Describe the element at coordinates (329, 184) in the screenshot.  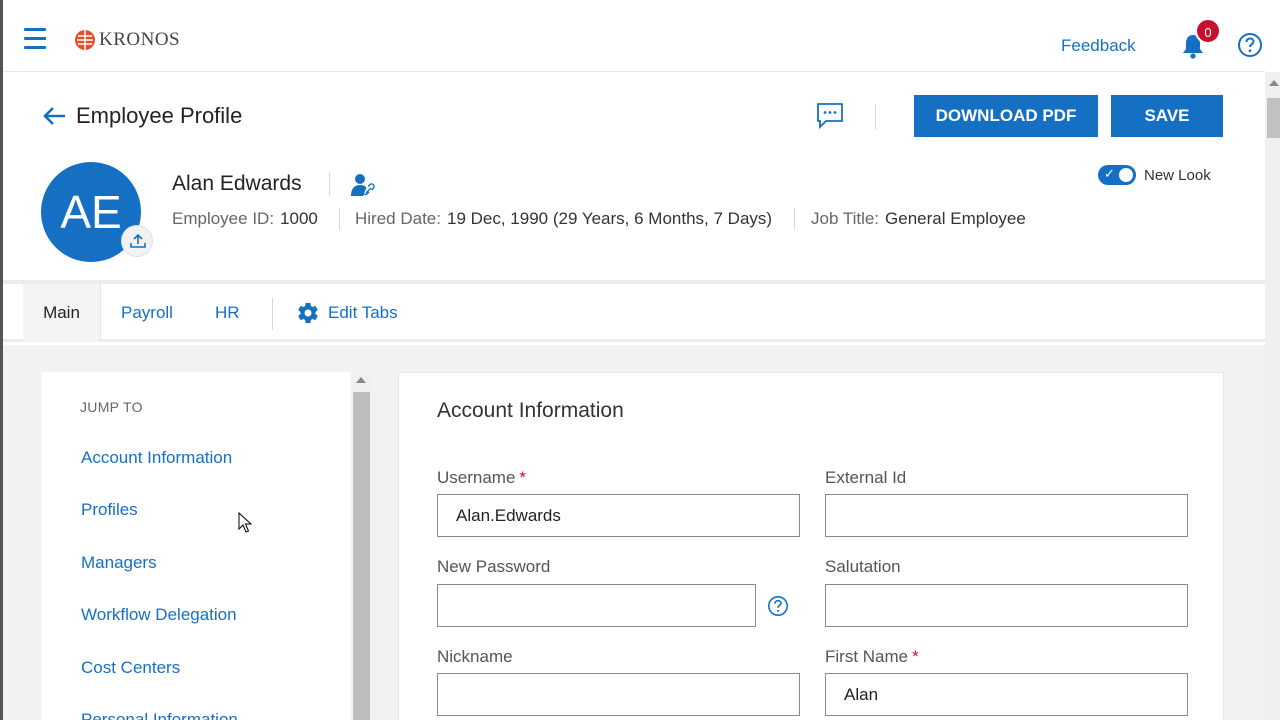
I see `name-divider` at that location.